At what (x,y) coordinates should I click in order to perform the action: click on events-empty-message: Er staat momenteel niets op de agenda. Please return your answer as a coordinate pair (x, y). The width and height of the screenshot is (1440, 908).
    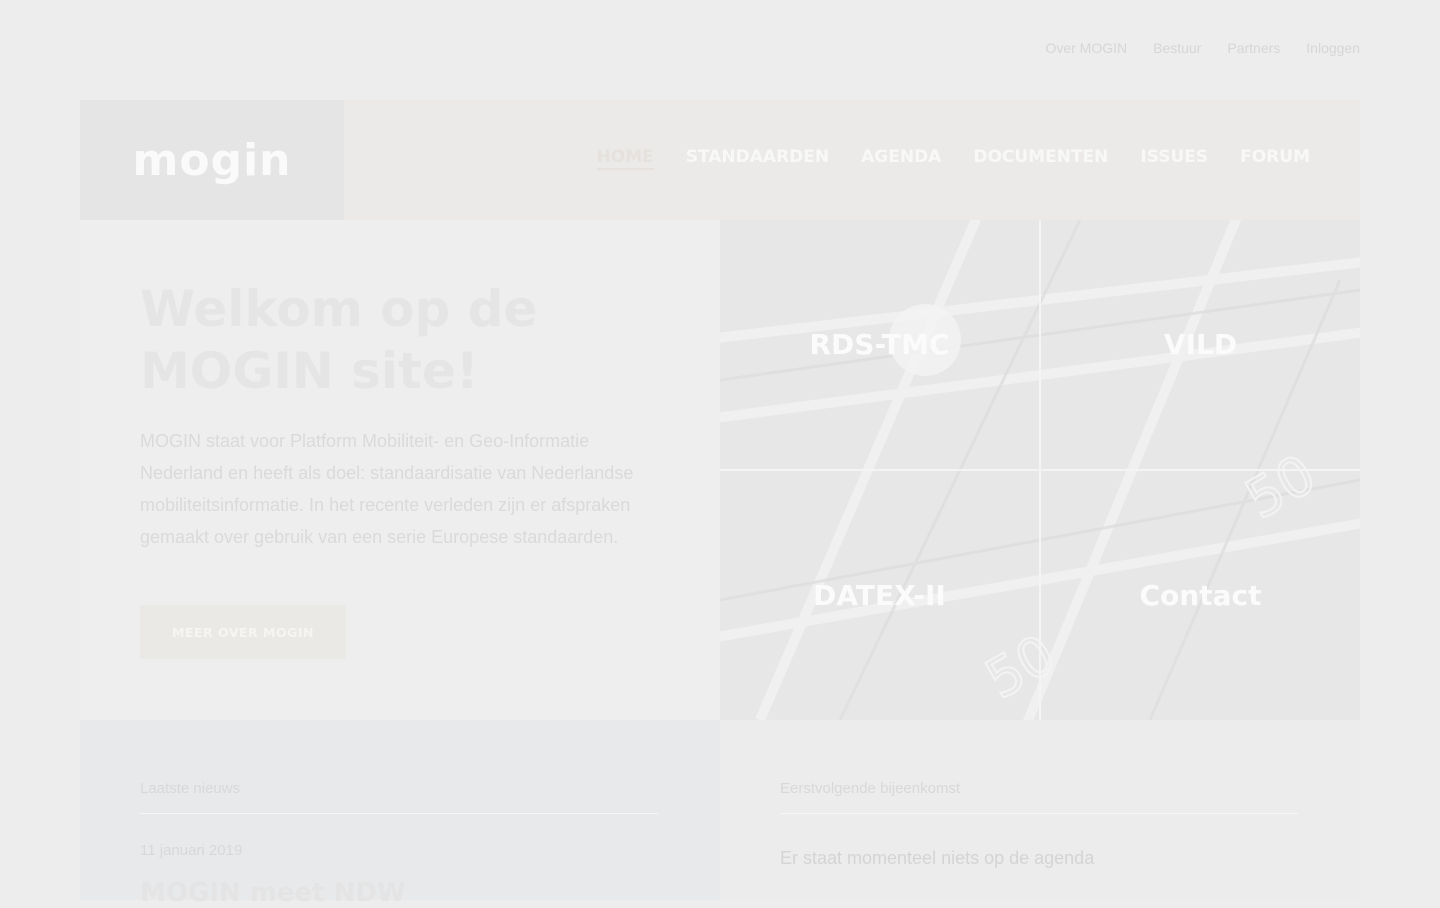
    Looking at the image, I should click on (937, 858).